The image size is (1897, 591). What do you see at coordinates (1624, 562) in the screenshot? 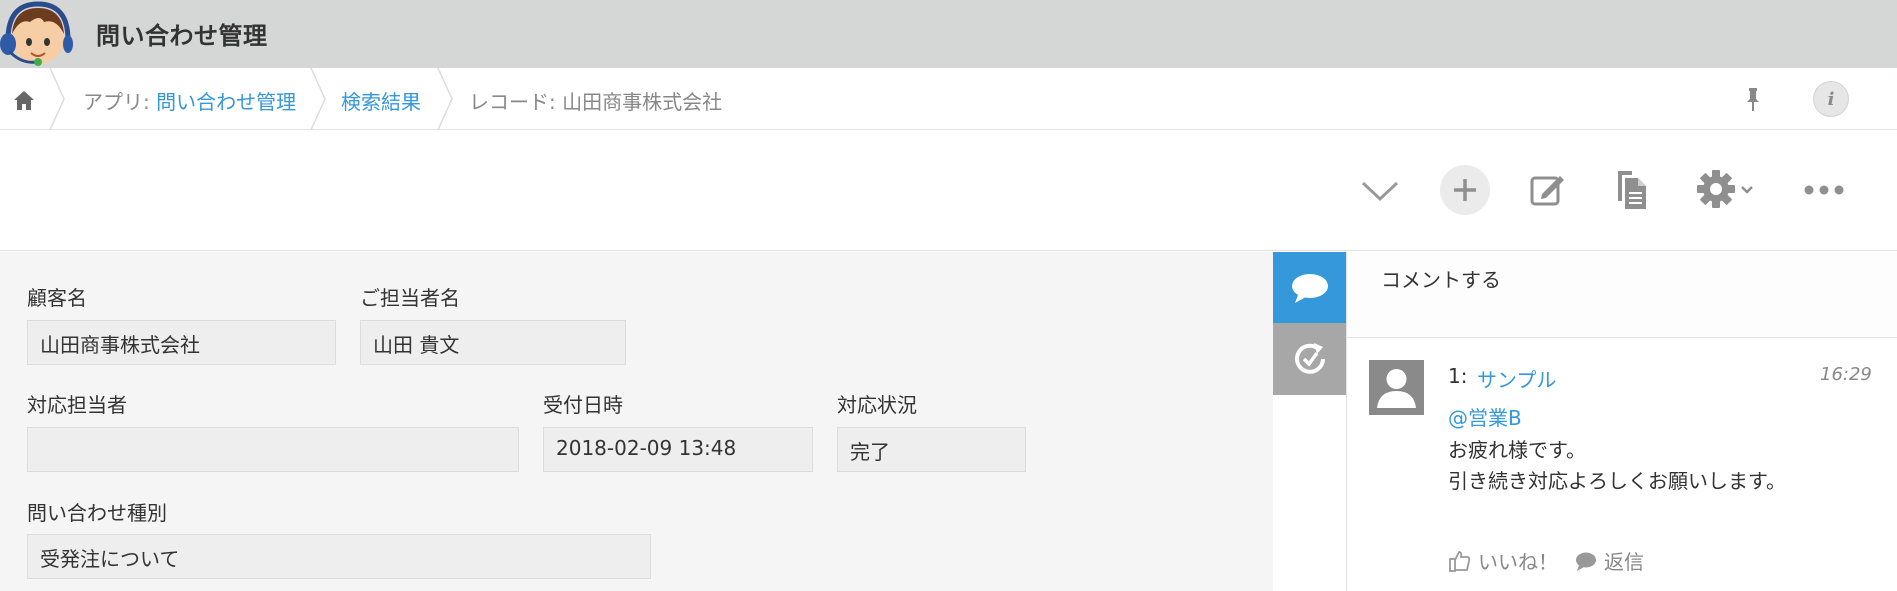
I see `reply-label: 返信` at bounding box center [1624, 562].